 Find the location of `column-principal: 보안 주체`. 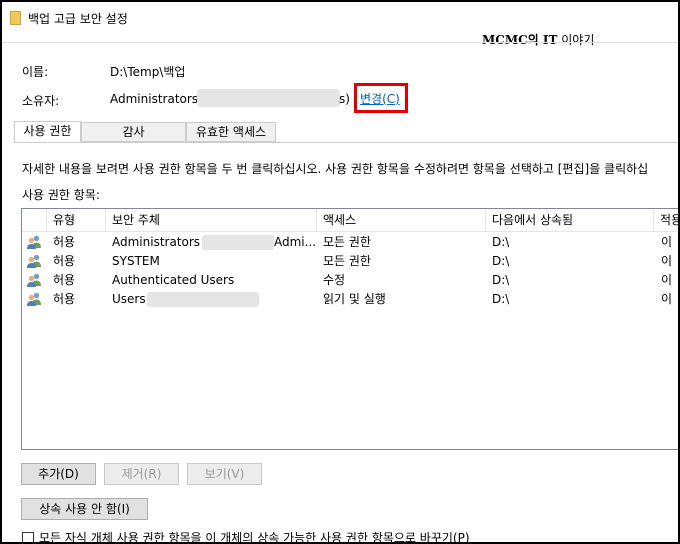

column-principal: 보안 주체 is located at coordinates (211, 220).